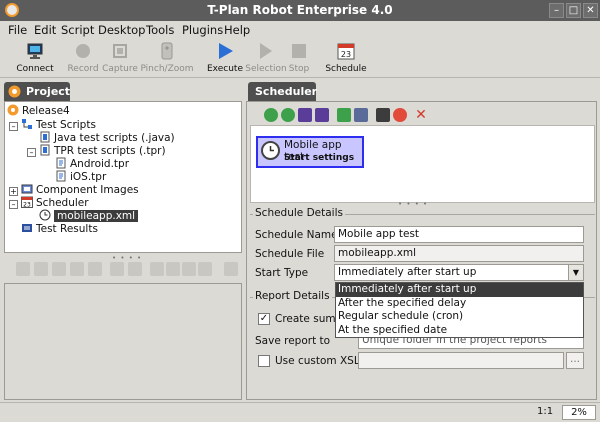 The width and height of the screenshot is (600, 422). I want to click on new-script-icon, so click(23, 269).